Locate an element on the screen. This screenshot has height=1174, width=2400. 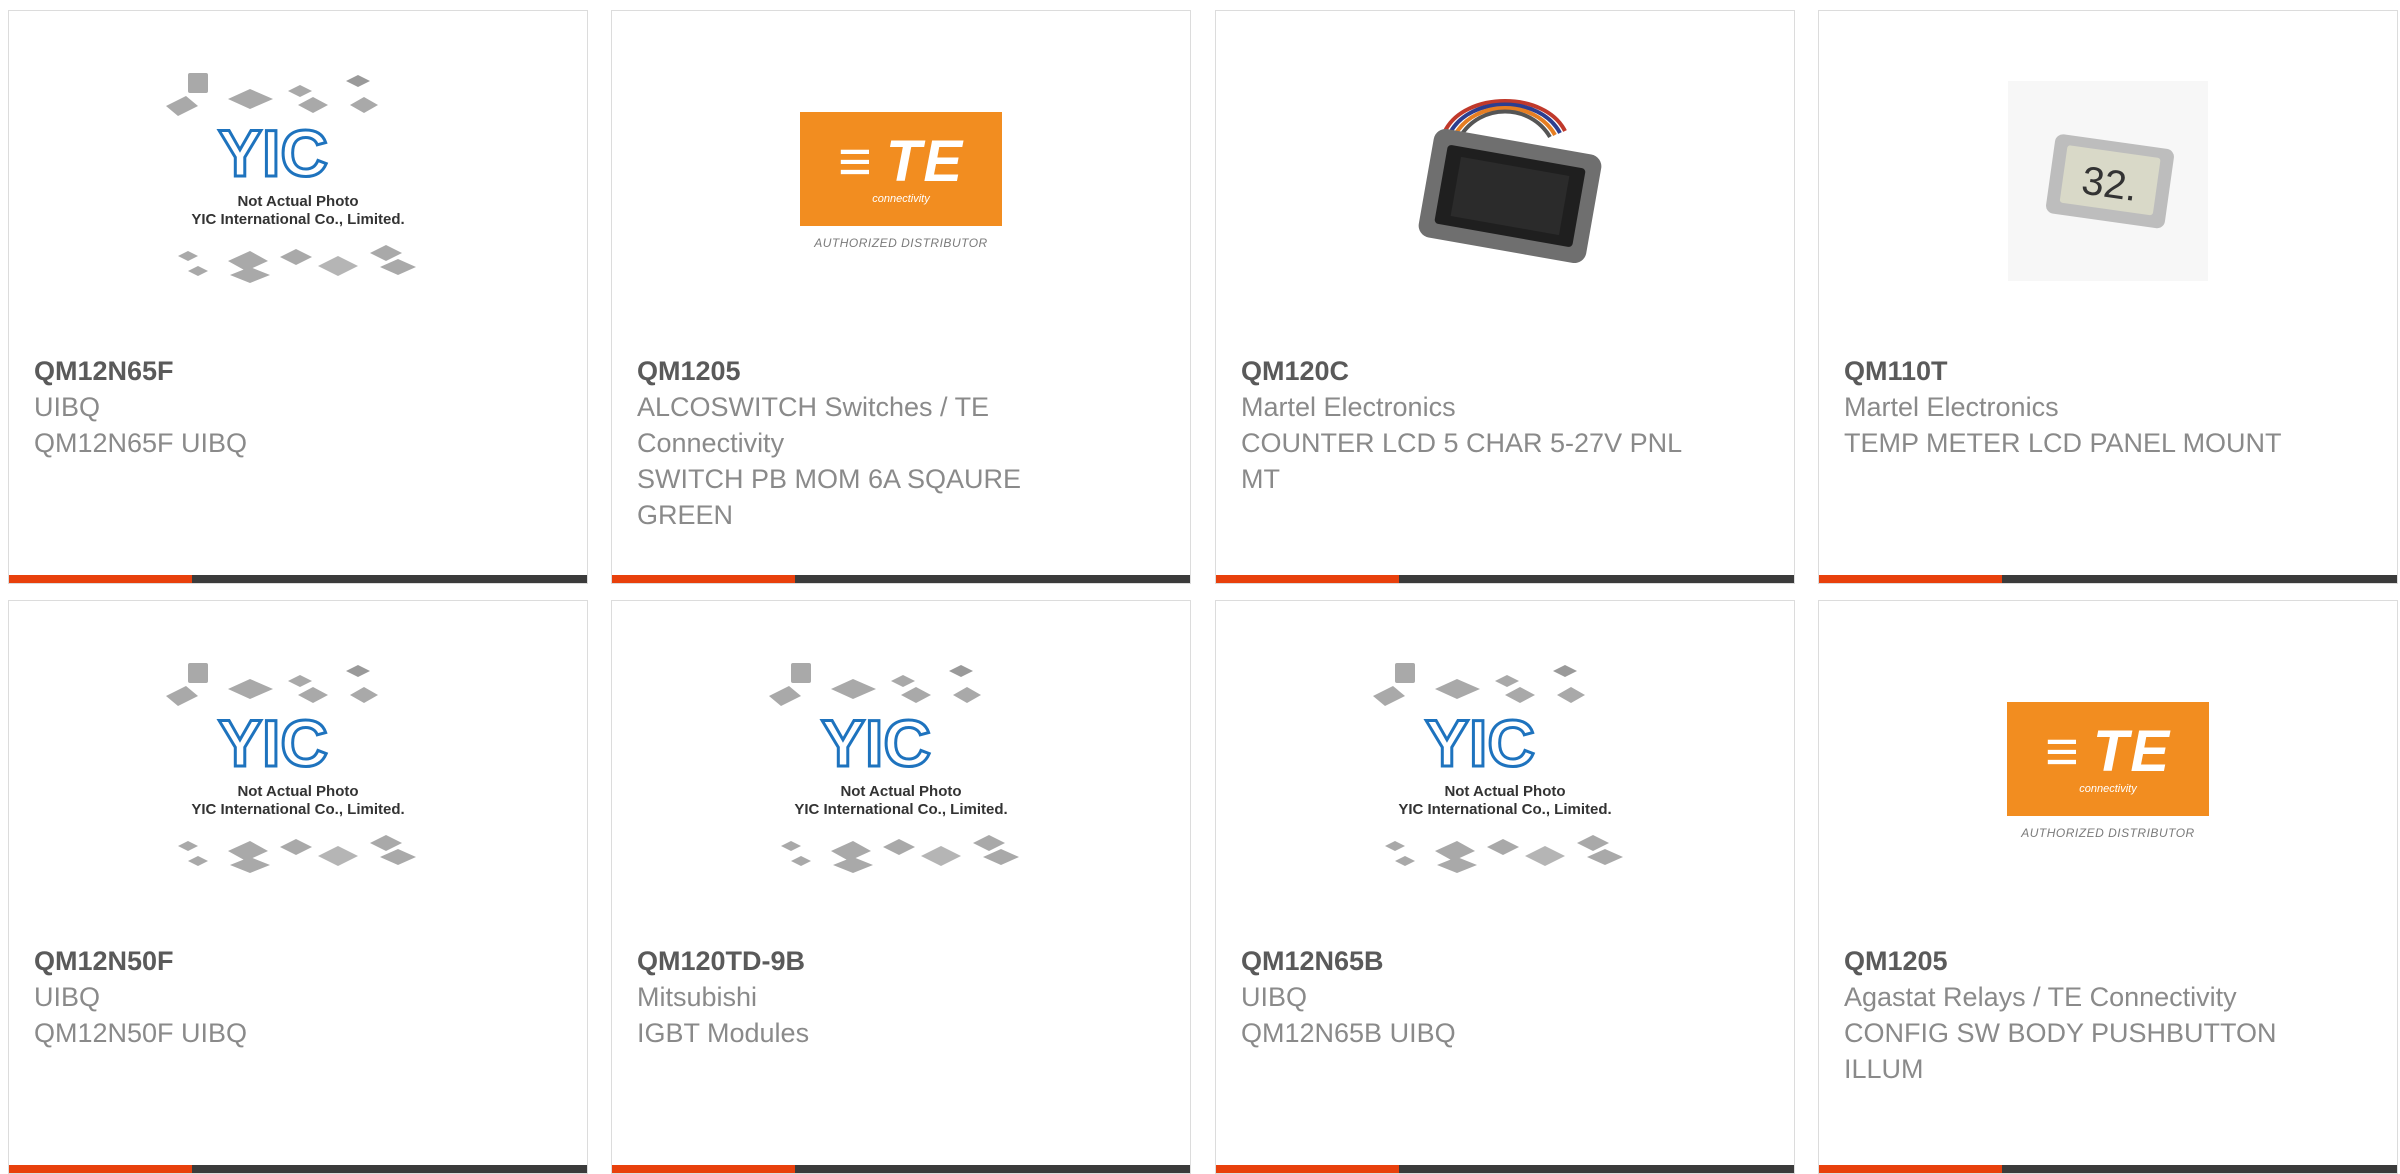
description: SWITCH PB MOM 6A SQAURE GREEN is located at coordinates (829, 497).